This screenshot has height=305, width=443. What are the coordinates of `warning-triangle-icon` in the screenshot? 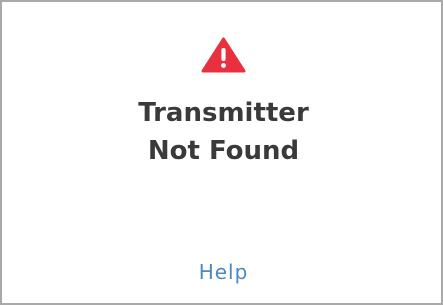 It's located at (223, 55).